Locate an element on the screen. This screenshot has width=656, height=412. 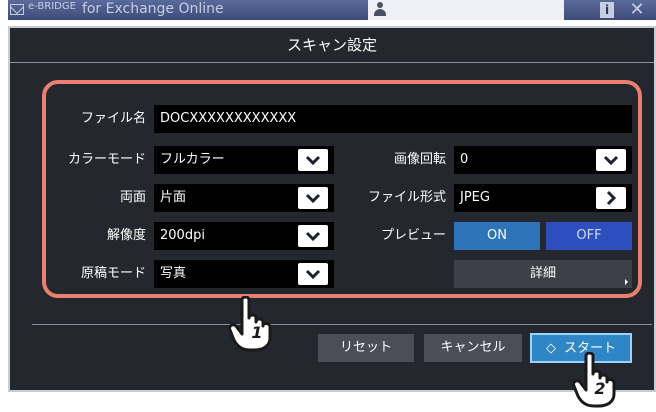
original-mode-value: 写真 is located at coordinates (173, 273).